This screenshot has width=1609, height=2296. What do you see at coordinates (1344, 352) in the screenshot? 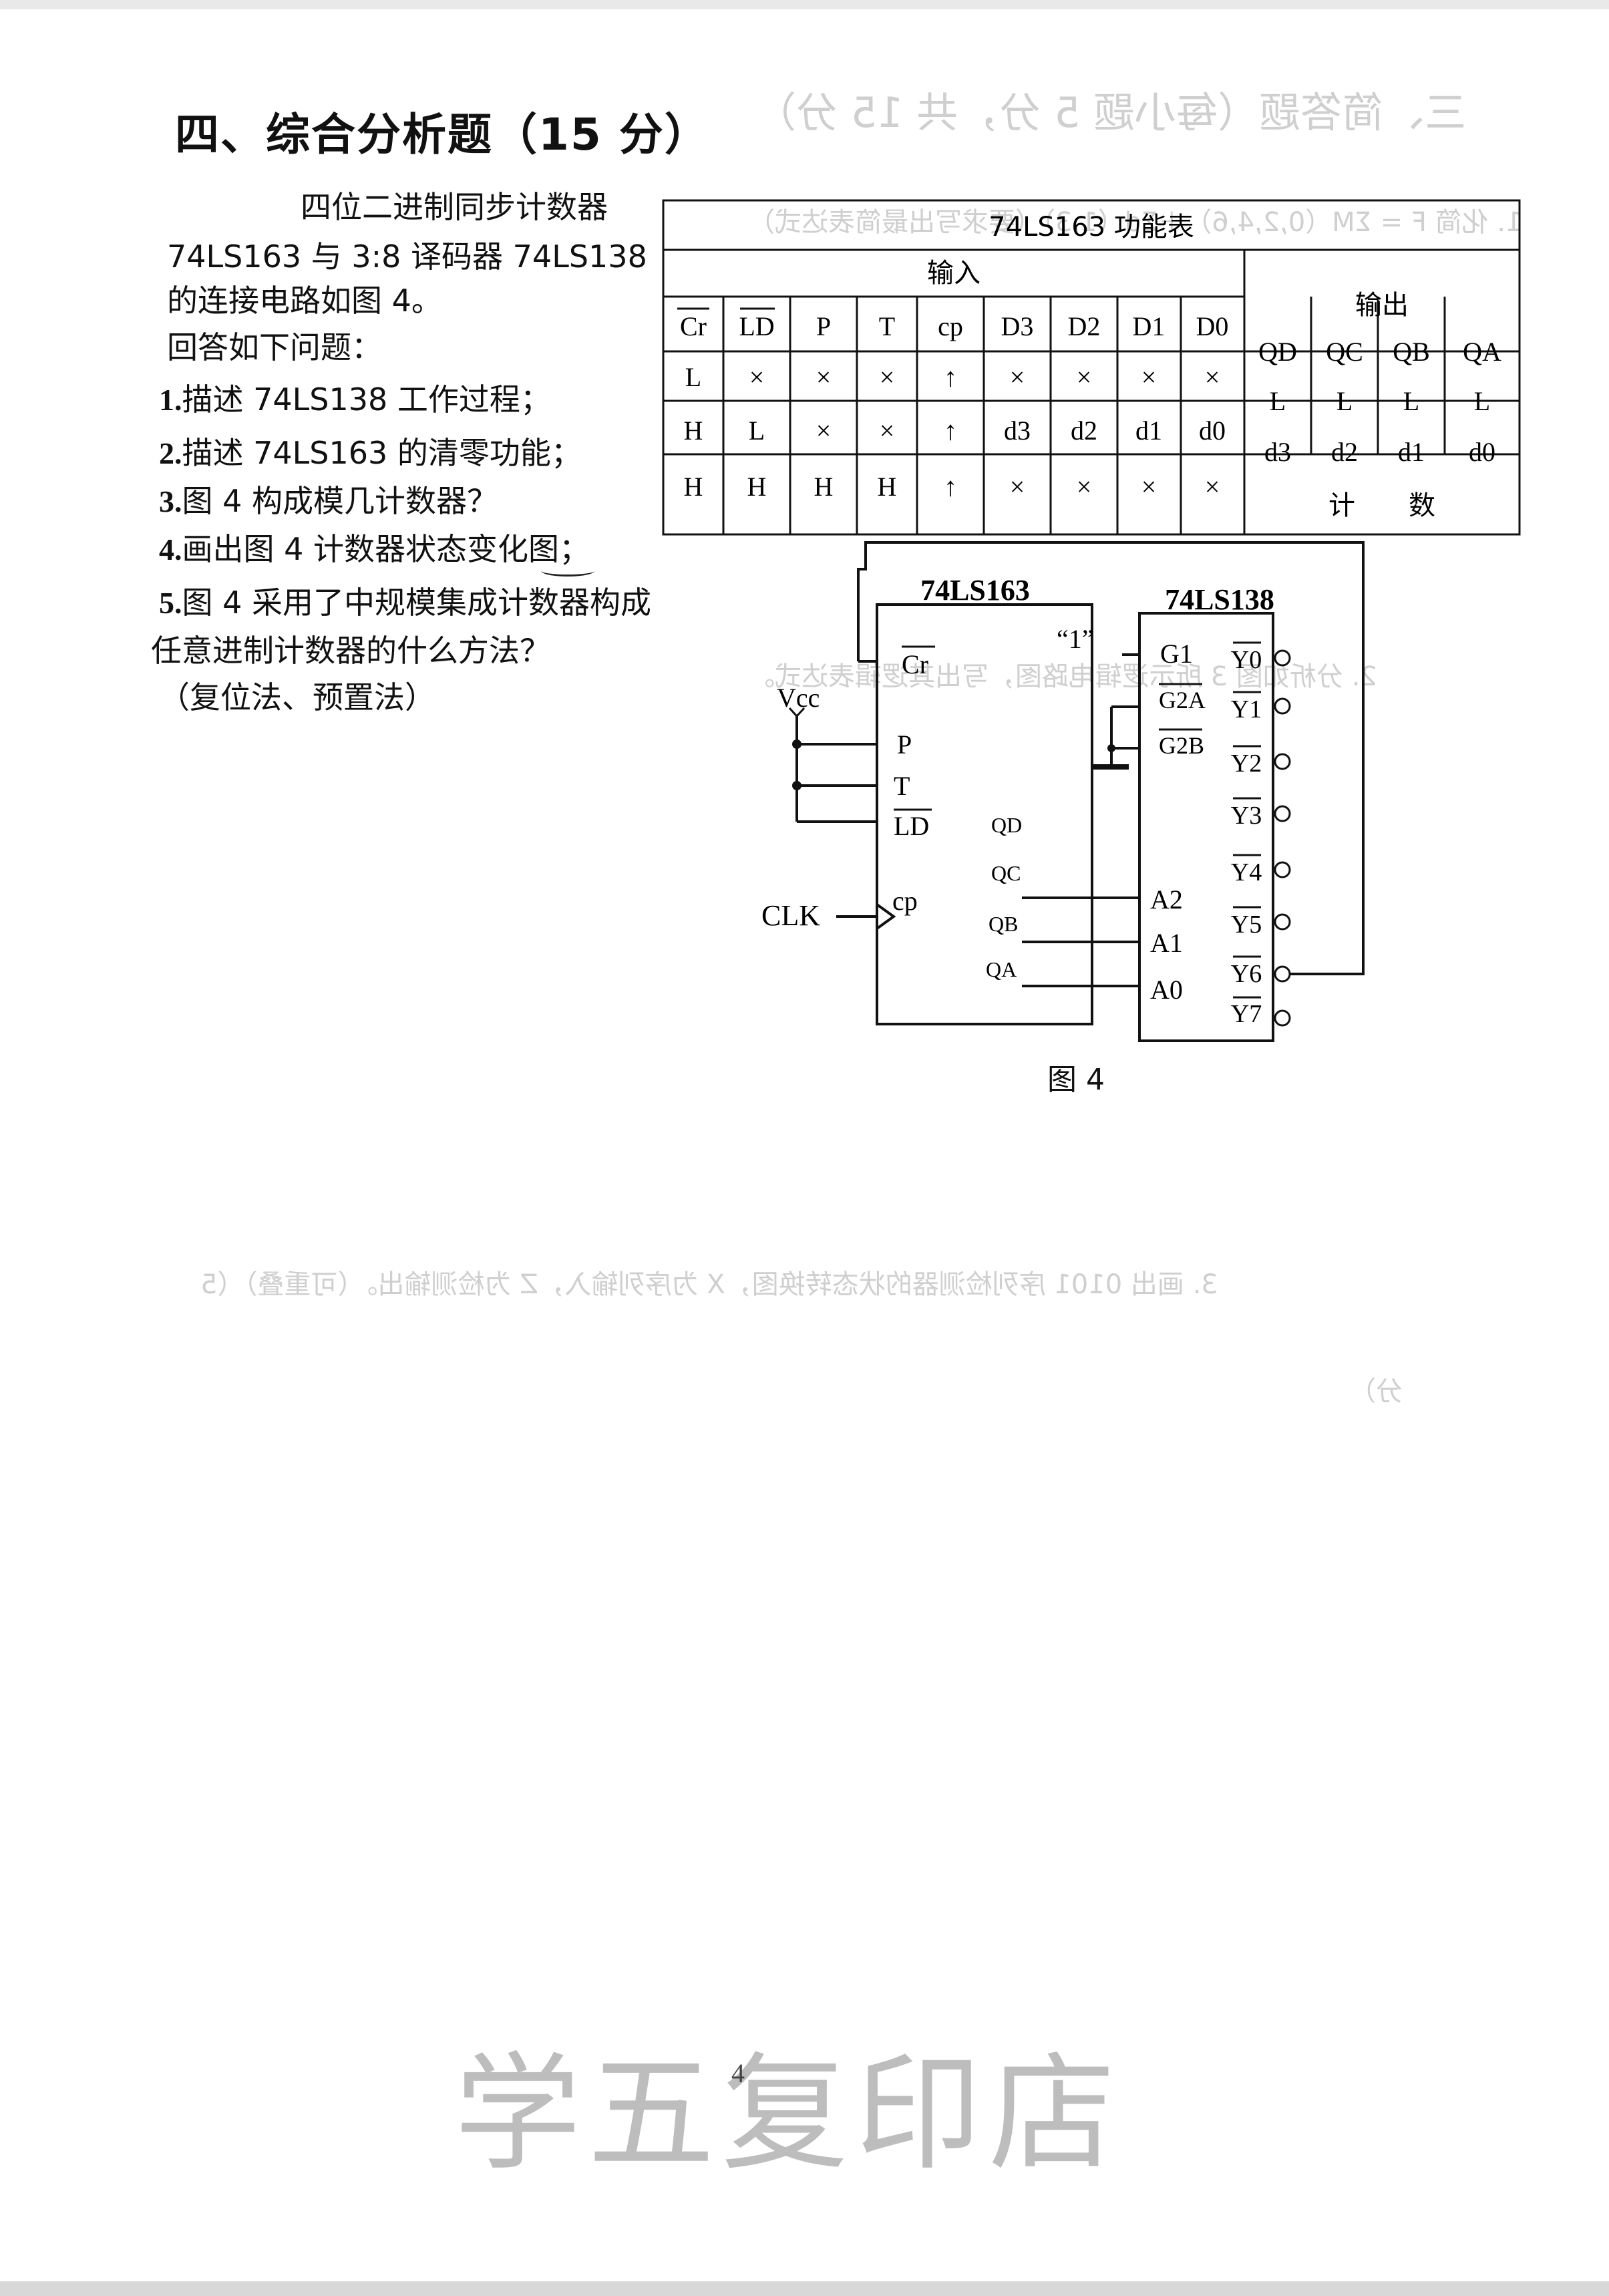
I see `col-header-qc: QC` at bounding box center [1344, 352].